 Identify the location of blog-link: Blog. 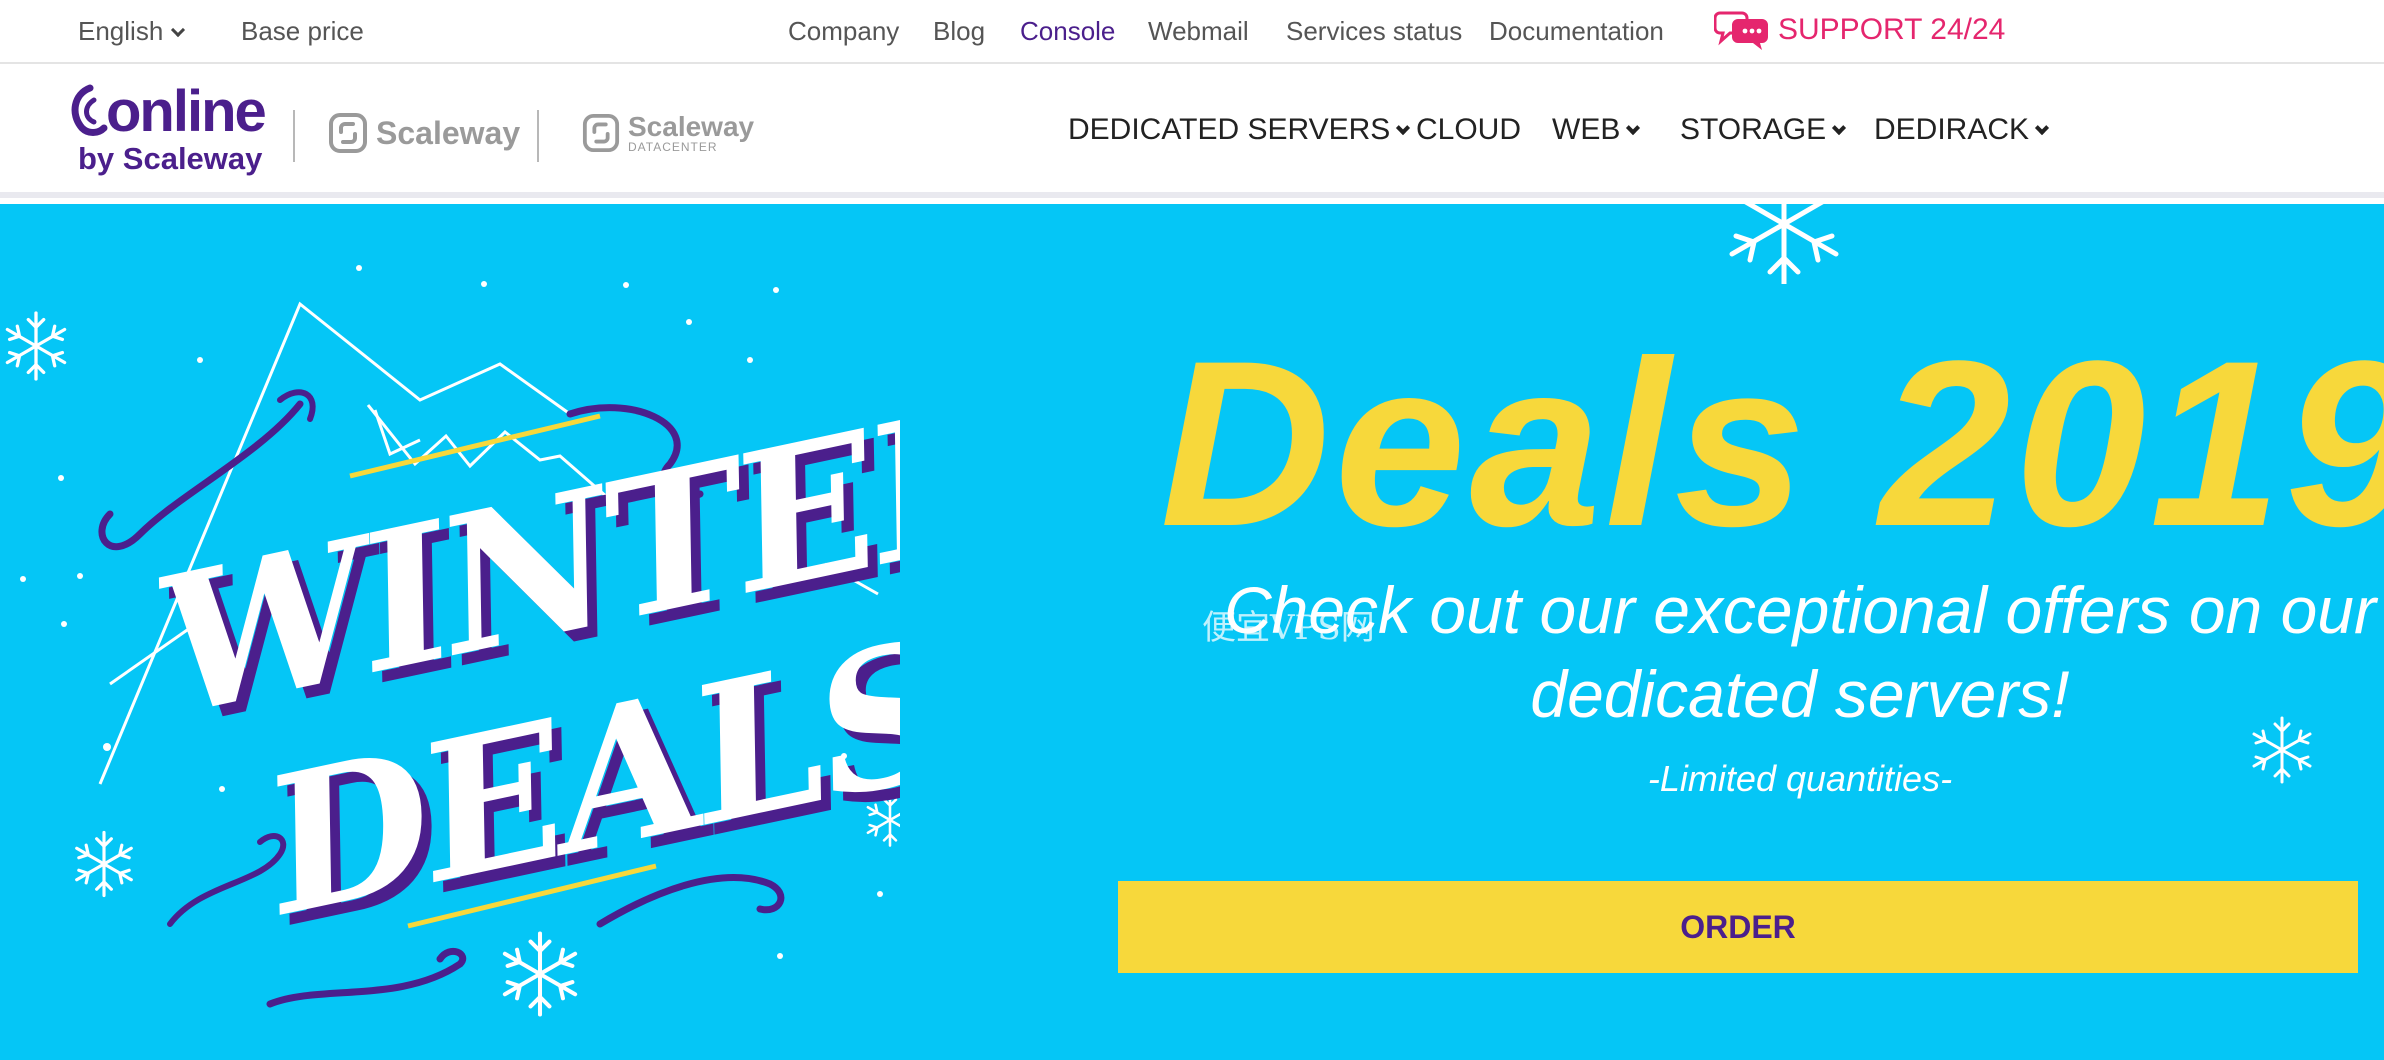
(959, 31).